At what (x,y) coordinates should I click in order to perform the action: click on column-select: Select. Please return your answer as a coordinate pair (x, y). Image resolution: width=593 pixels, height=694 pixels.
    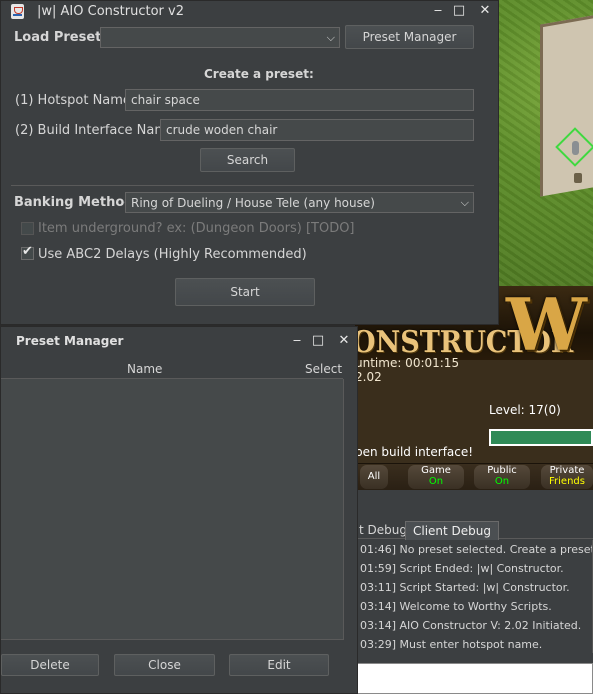
    Looking at the image, I should click on (323, 369).